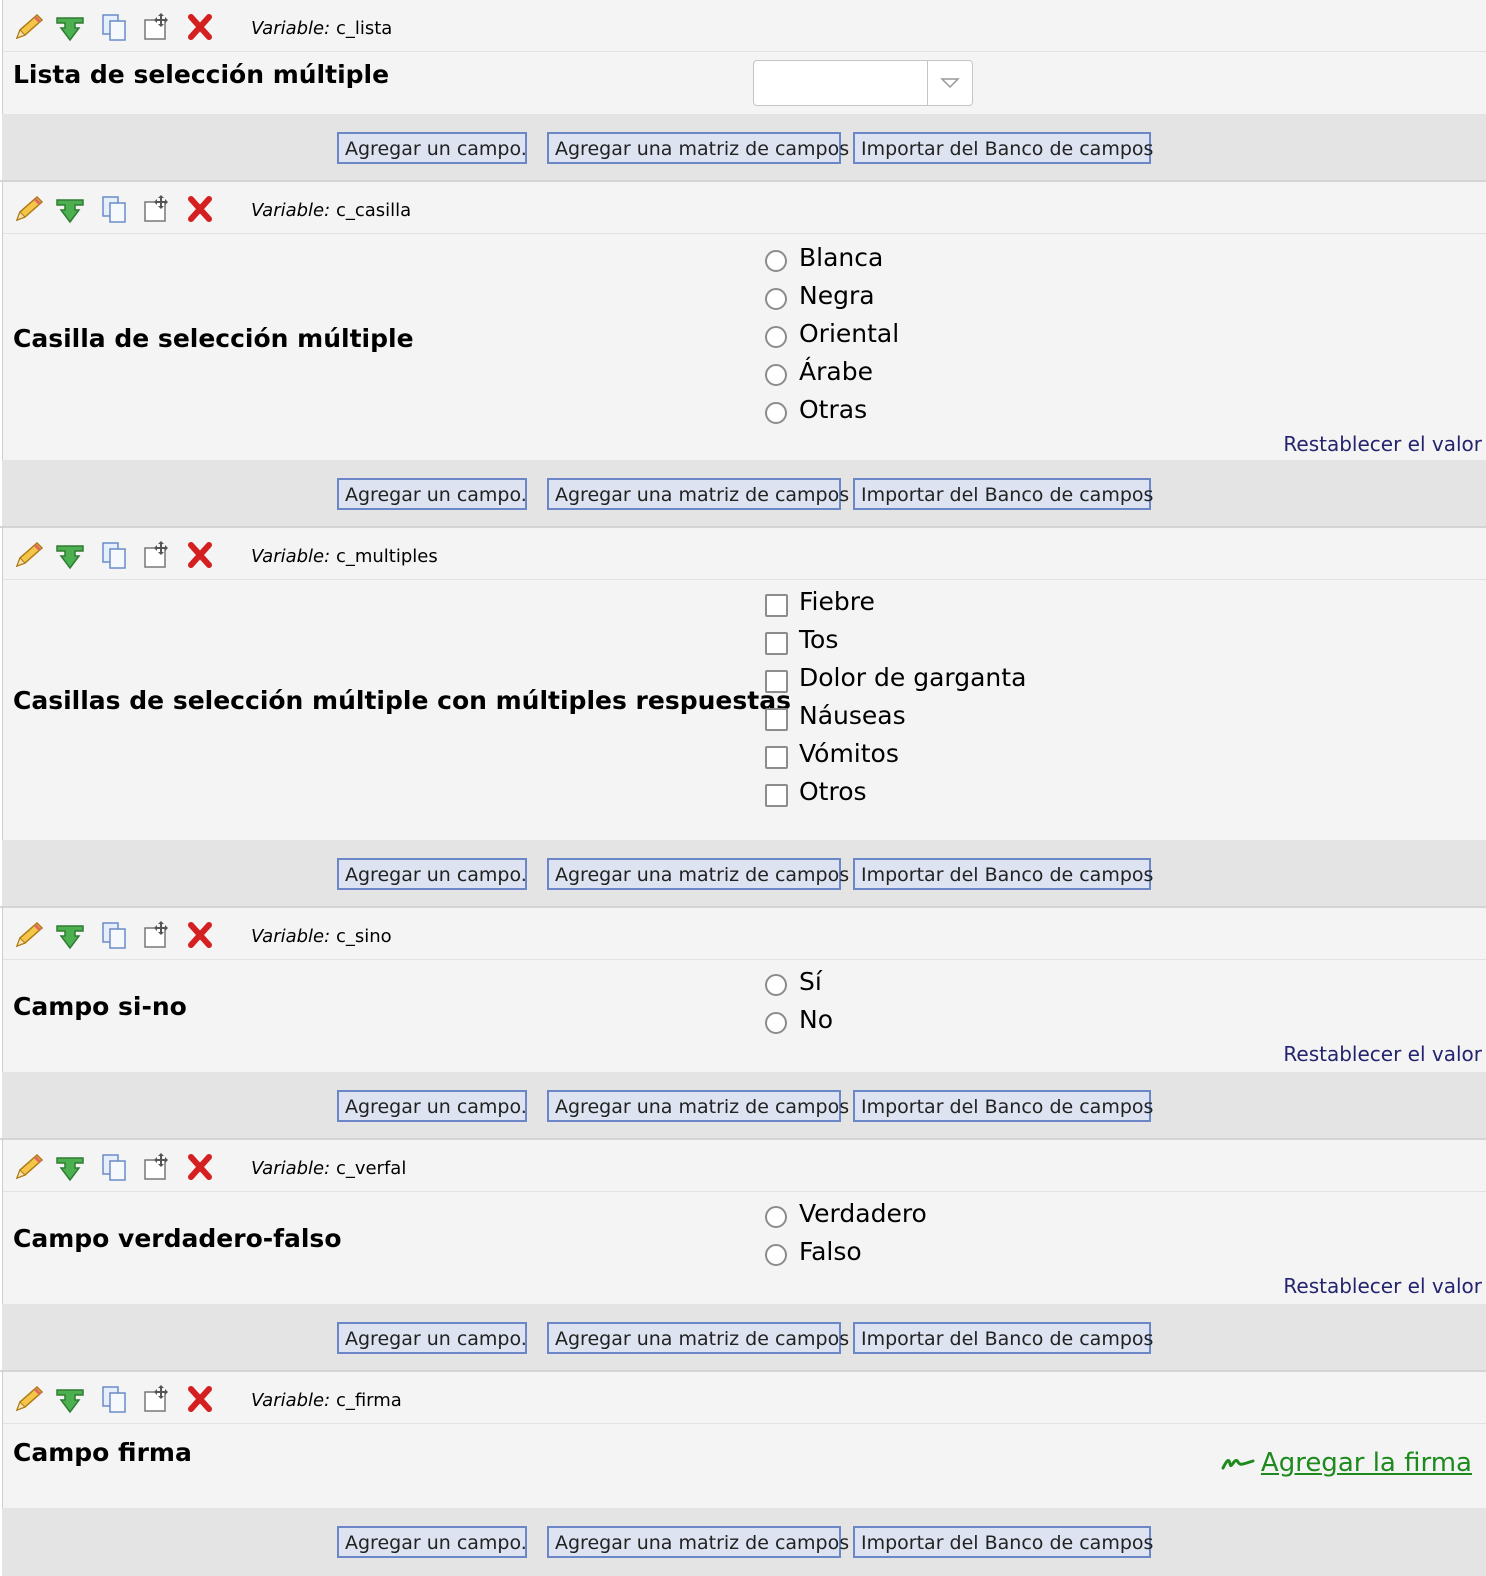  Describe the element at coordinates (849, 333) in the screenshot. I see `option-label: Oriental` at that location.